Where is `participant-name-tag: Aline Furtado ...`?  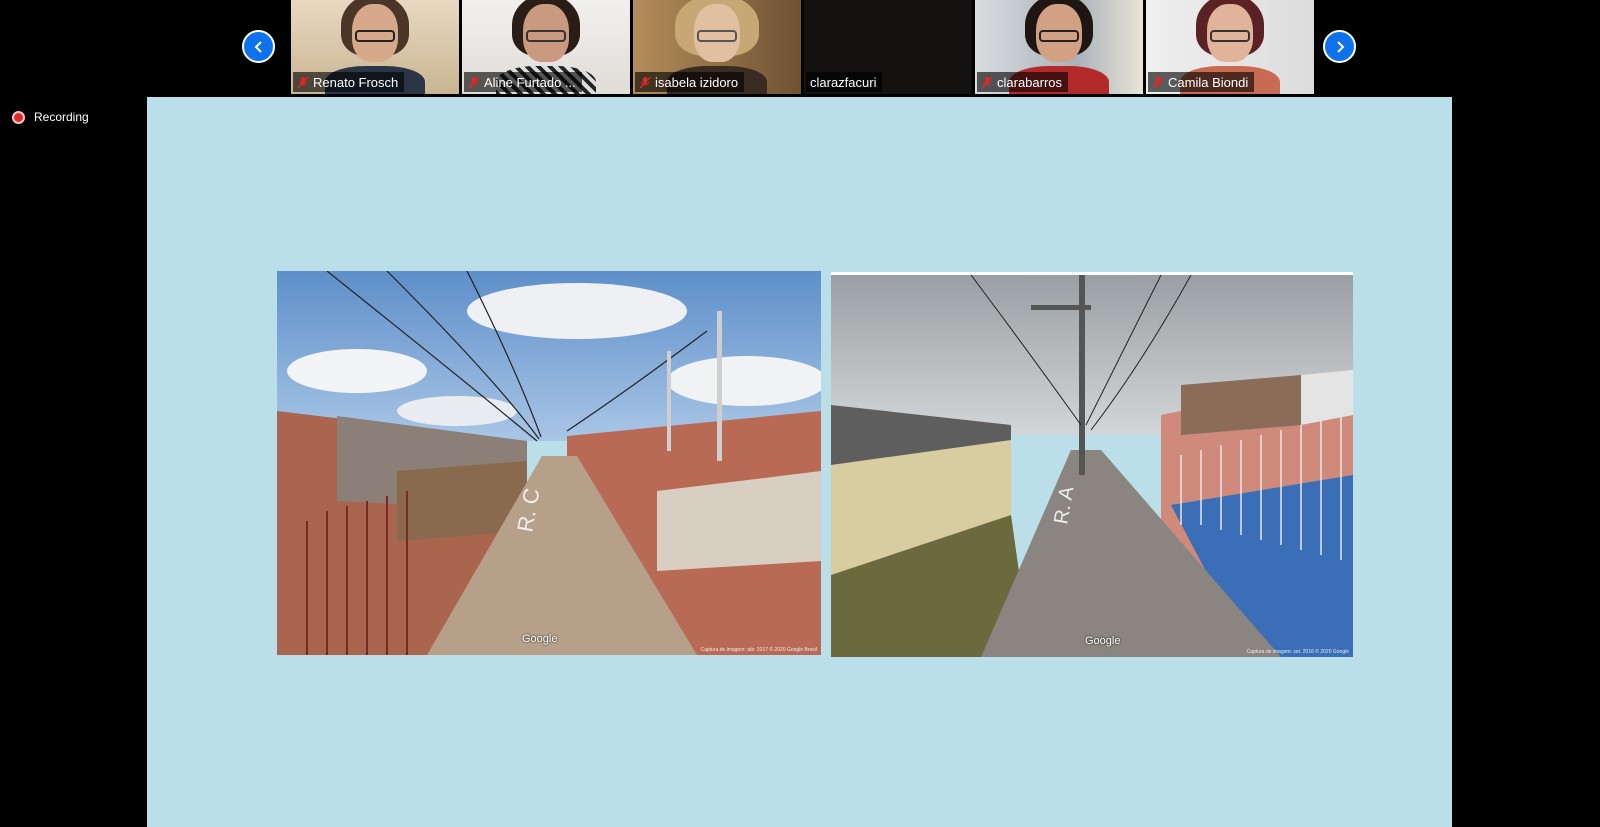
participant-name-tag: Aline Furtado ... is located at coordinates (523, 82).